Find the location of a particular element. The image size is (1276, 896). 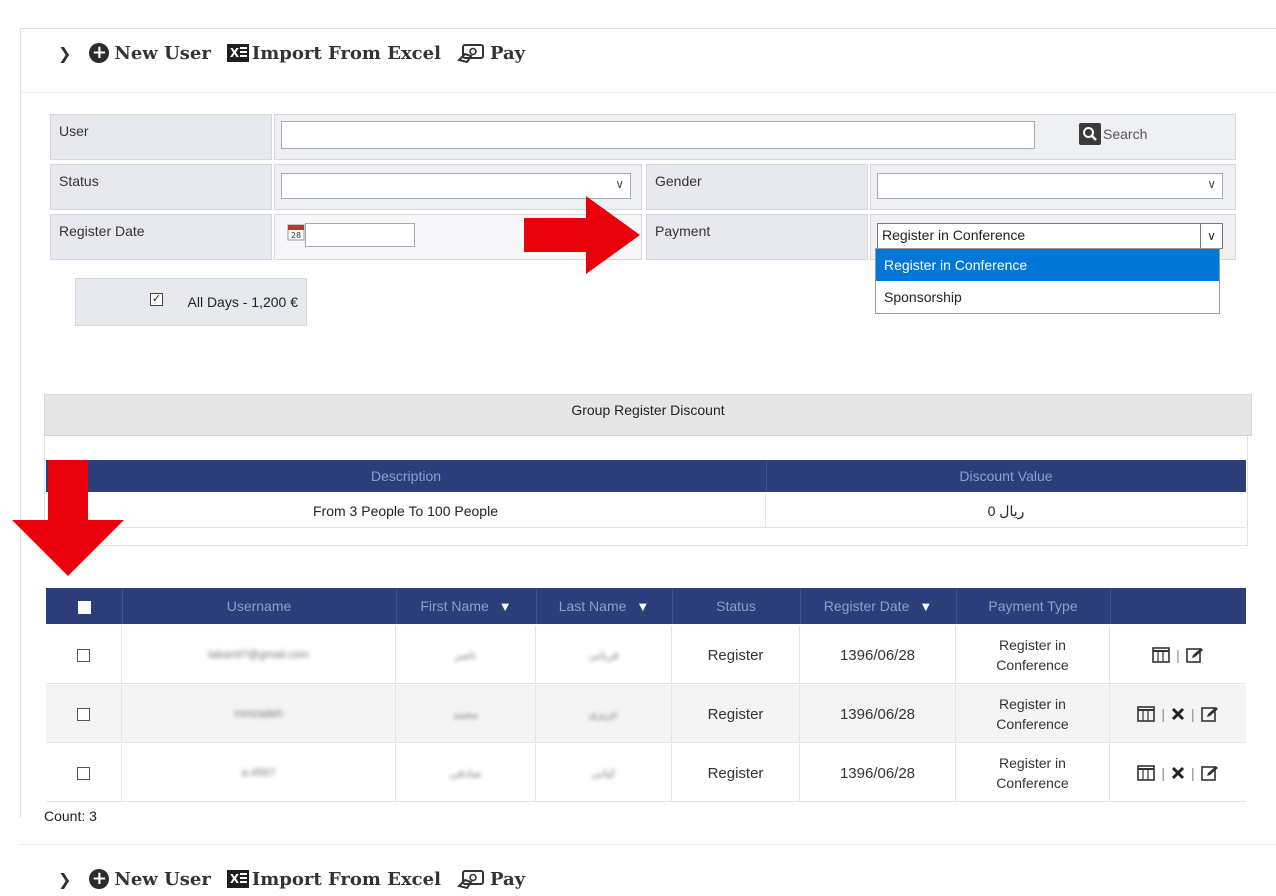

last-name-cell: عزیزی is located at coordinates (604, 714).